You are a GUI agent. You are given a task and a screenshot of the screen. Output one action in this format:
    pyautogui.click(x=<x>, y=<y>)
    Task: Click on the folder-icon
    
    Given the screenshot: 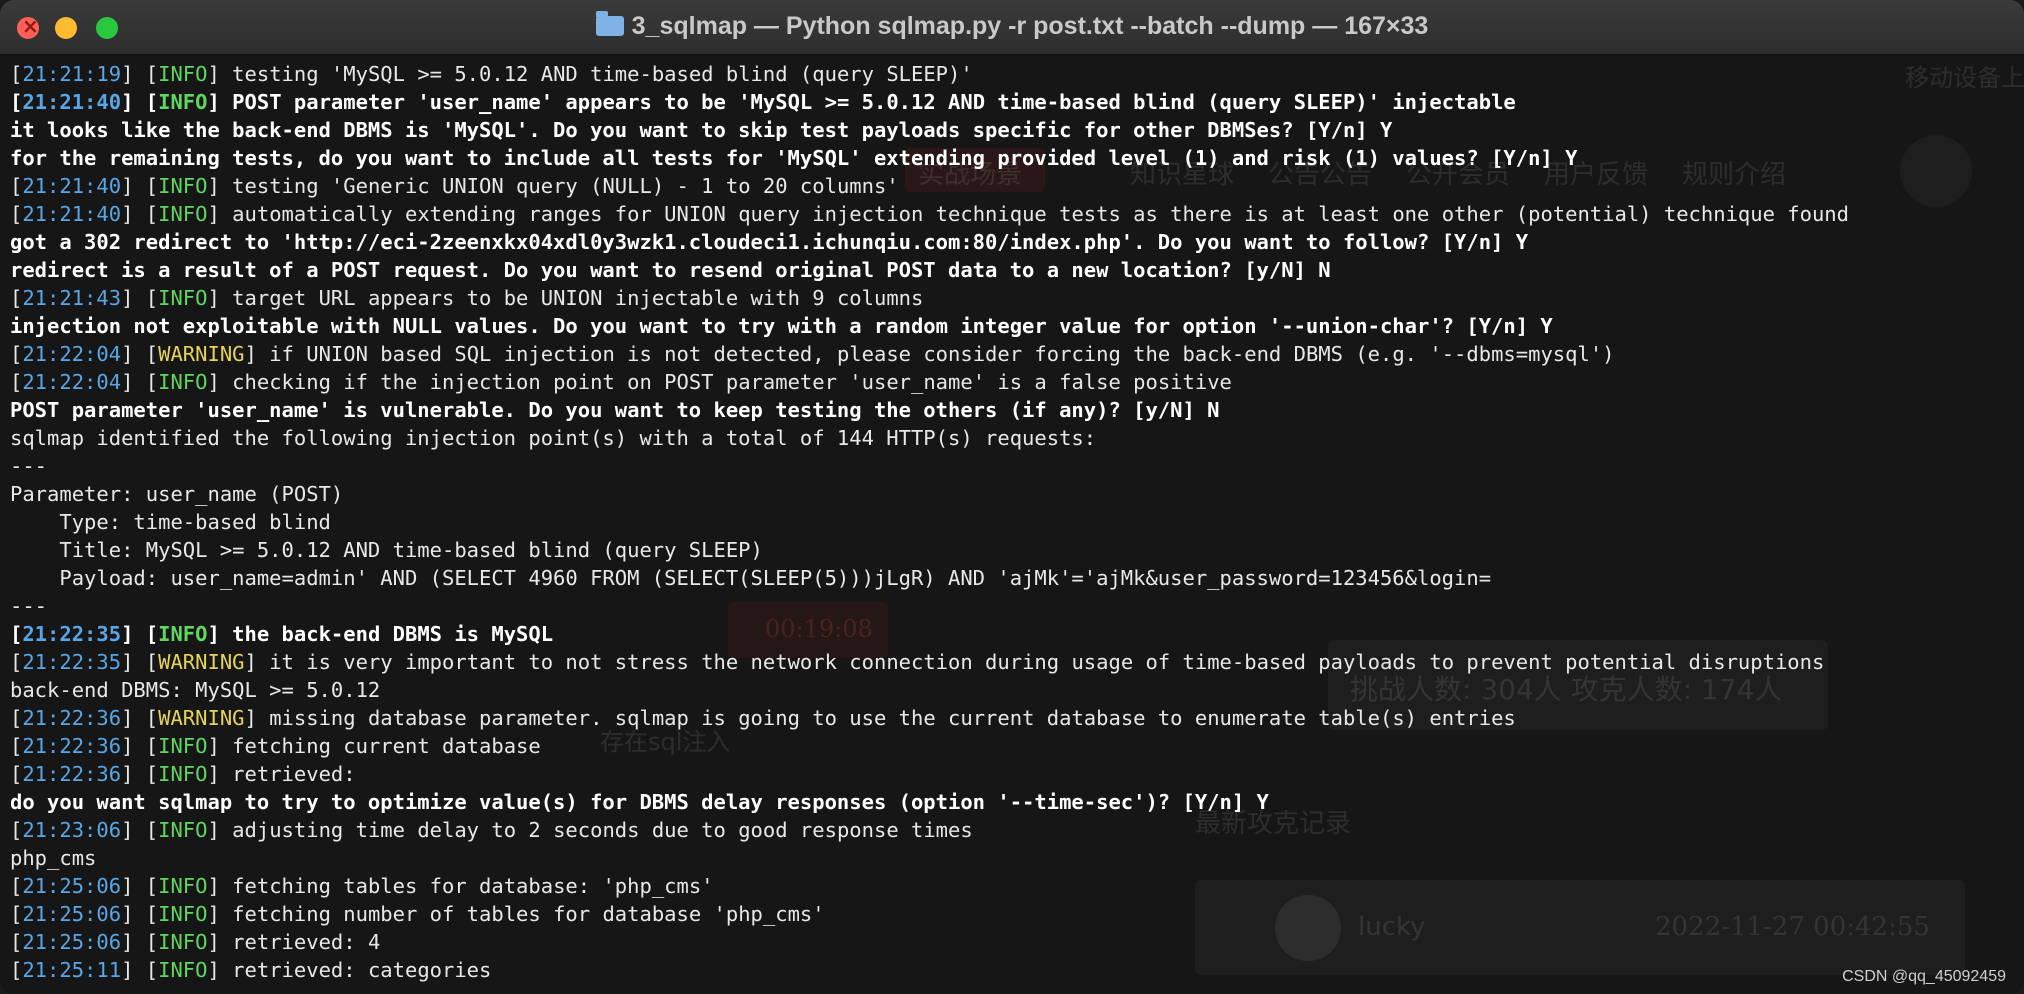 What is the action you would take?
    pyautogui.click(x=609, y=23)
    